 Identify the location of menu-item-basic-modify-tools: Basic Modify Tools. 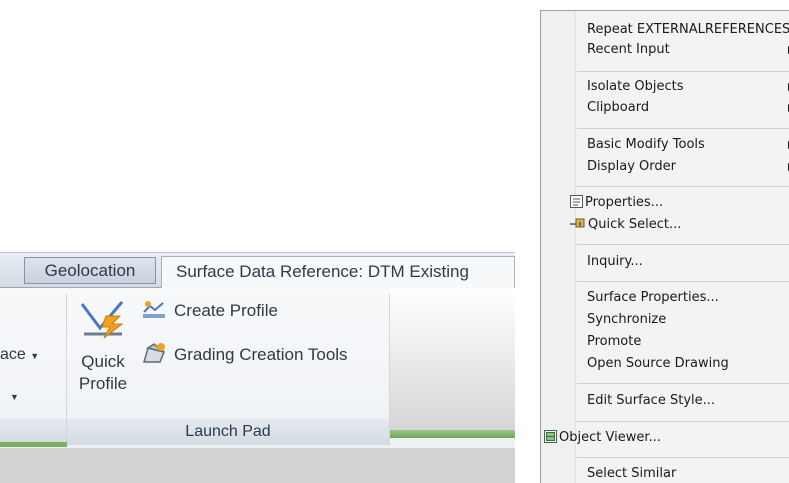
(688, 144).